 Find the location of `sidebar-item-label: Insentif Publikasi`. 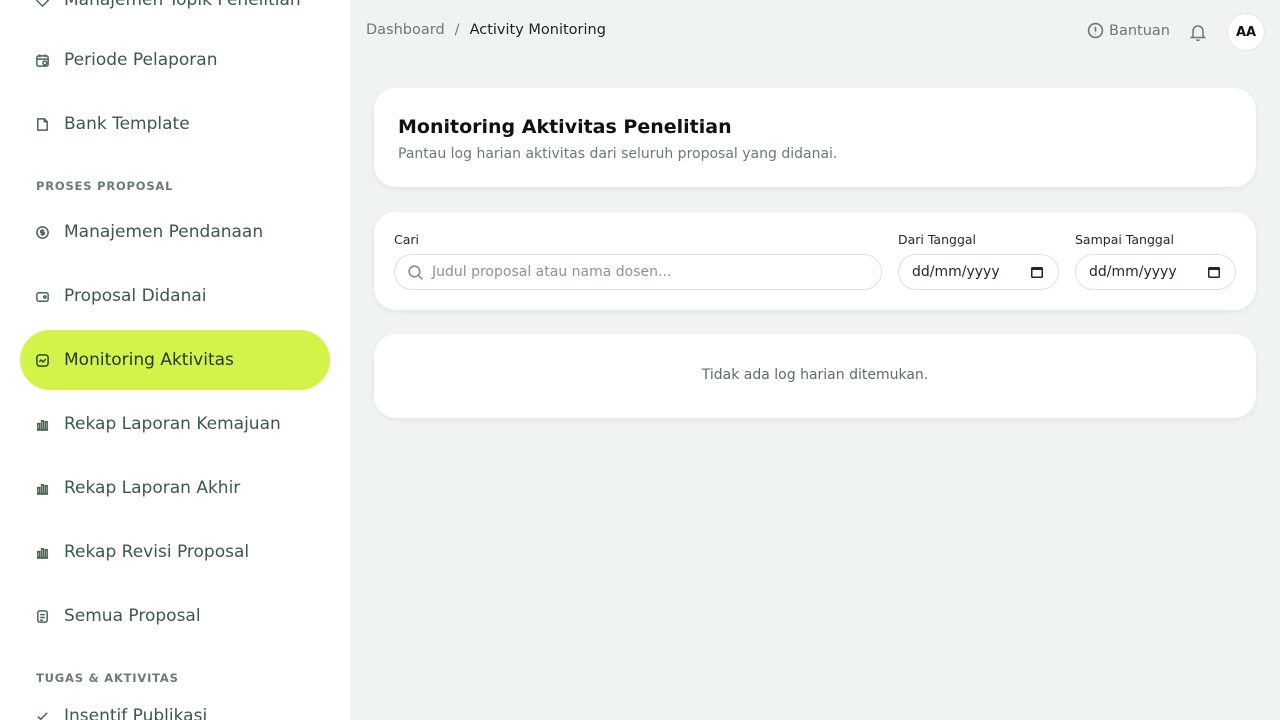

sidebar-item-label: Insentif Publikasi is located at coordinates (136, 713).